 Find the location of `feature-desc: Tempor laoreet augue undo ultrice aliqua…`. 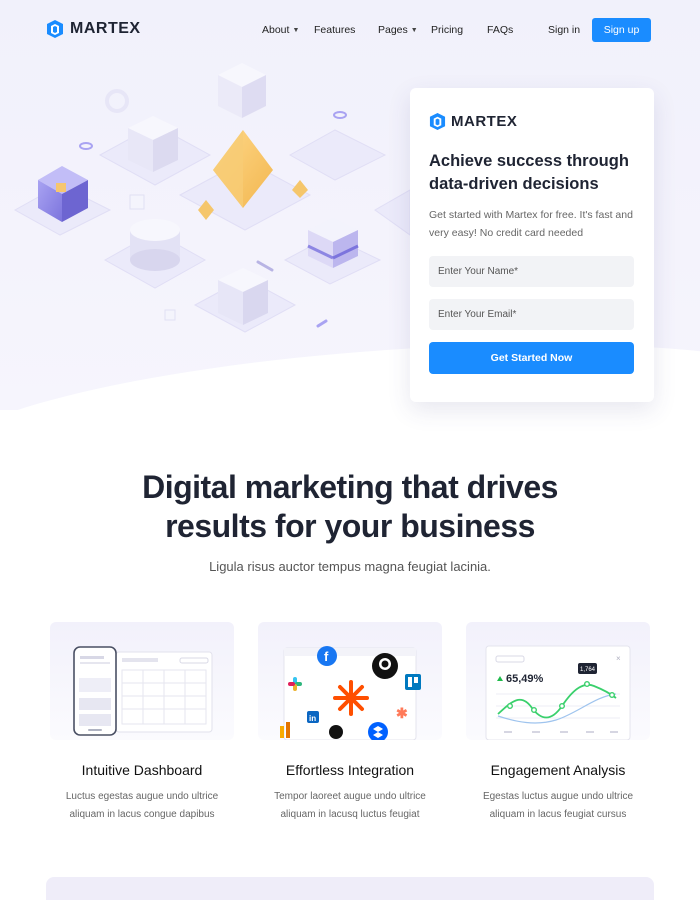

feature-desc: Tempor laoreet augue undo ultrice aliqua… is located at coordinates (350, 806).